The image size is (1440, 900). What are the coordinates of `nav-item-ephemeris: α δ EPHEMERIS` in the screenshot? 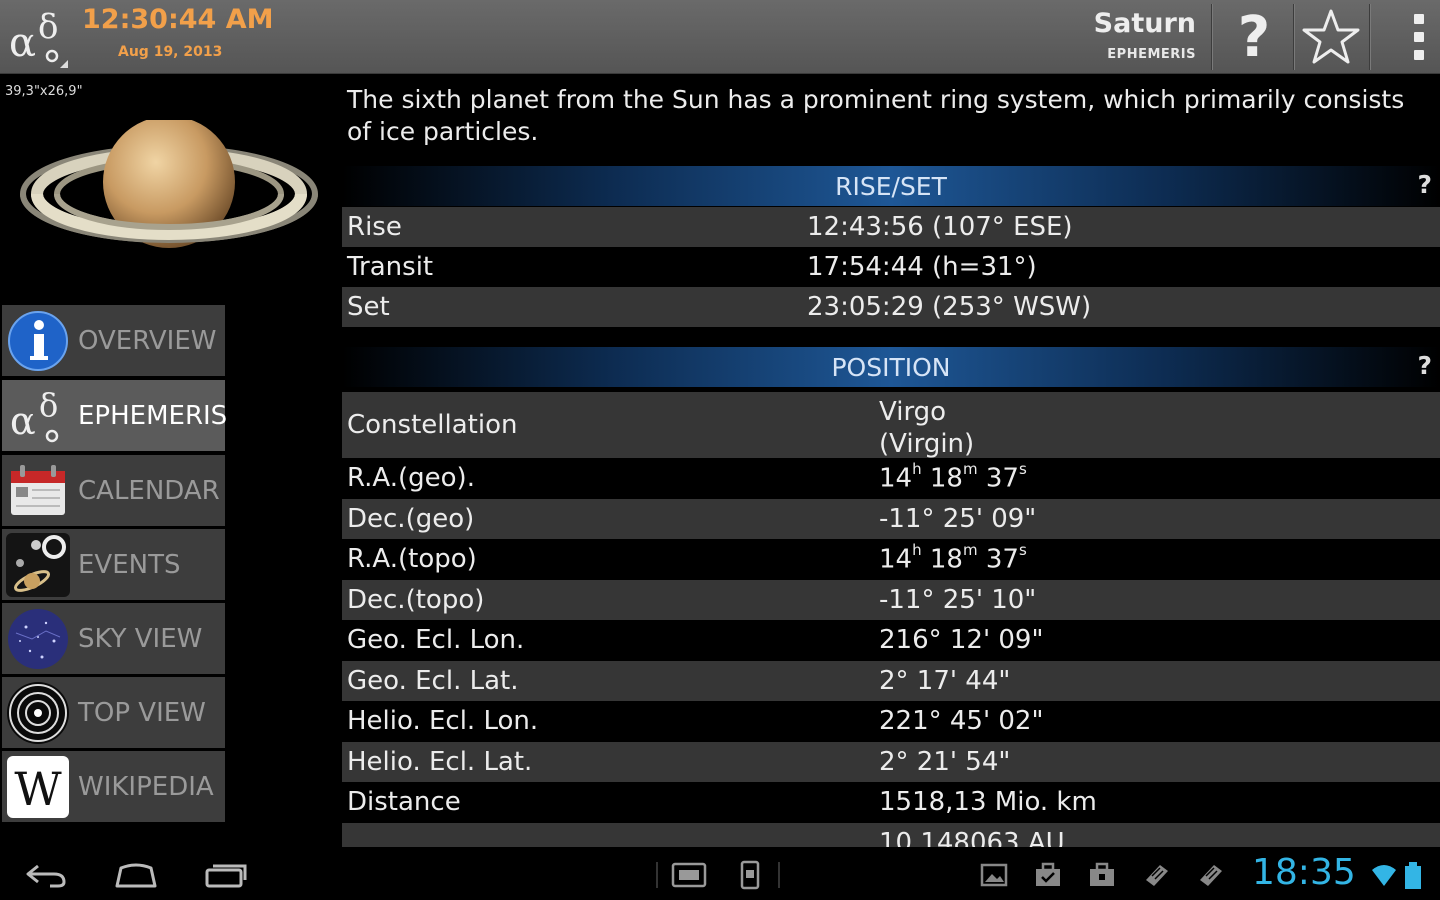 It's located at (115, 415).